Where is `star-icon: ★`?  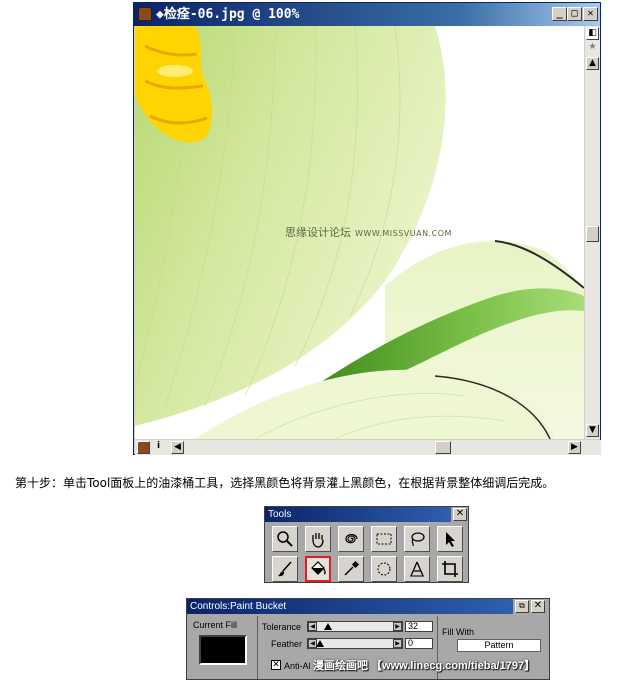
star-icon: ★ is located at coordinates (592, 48).